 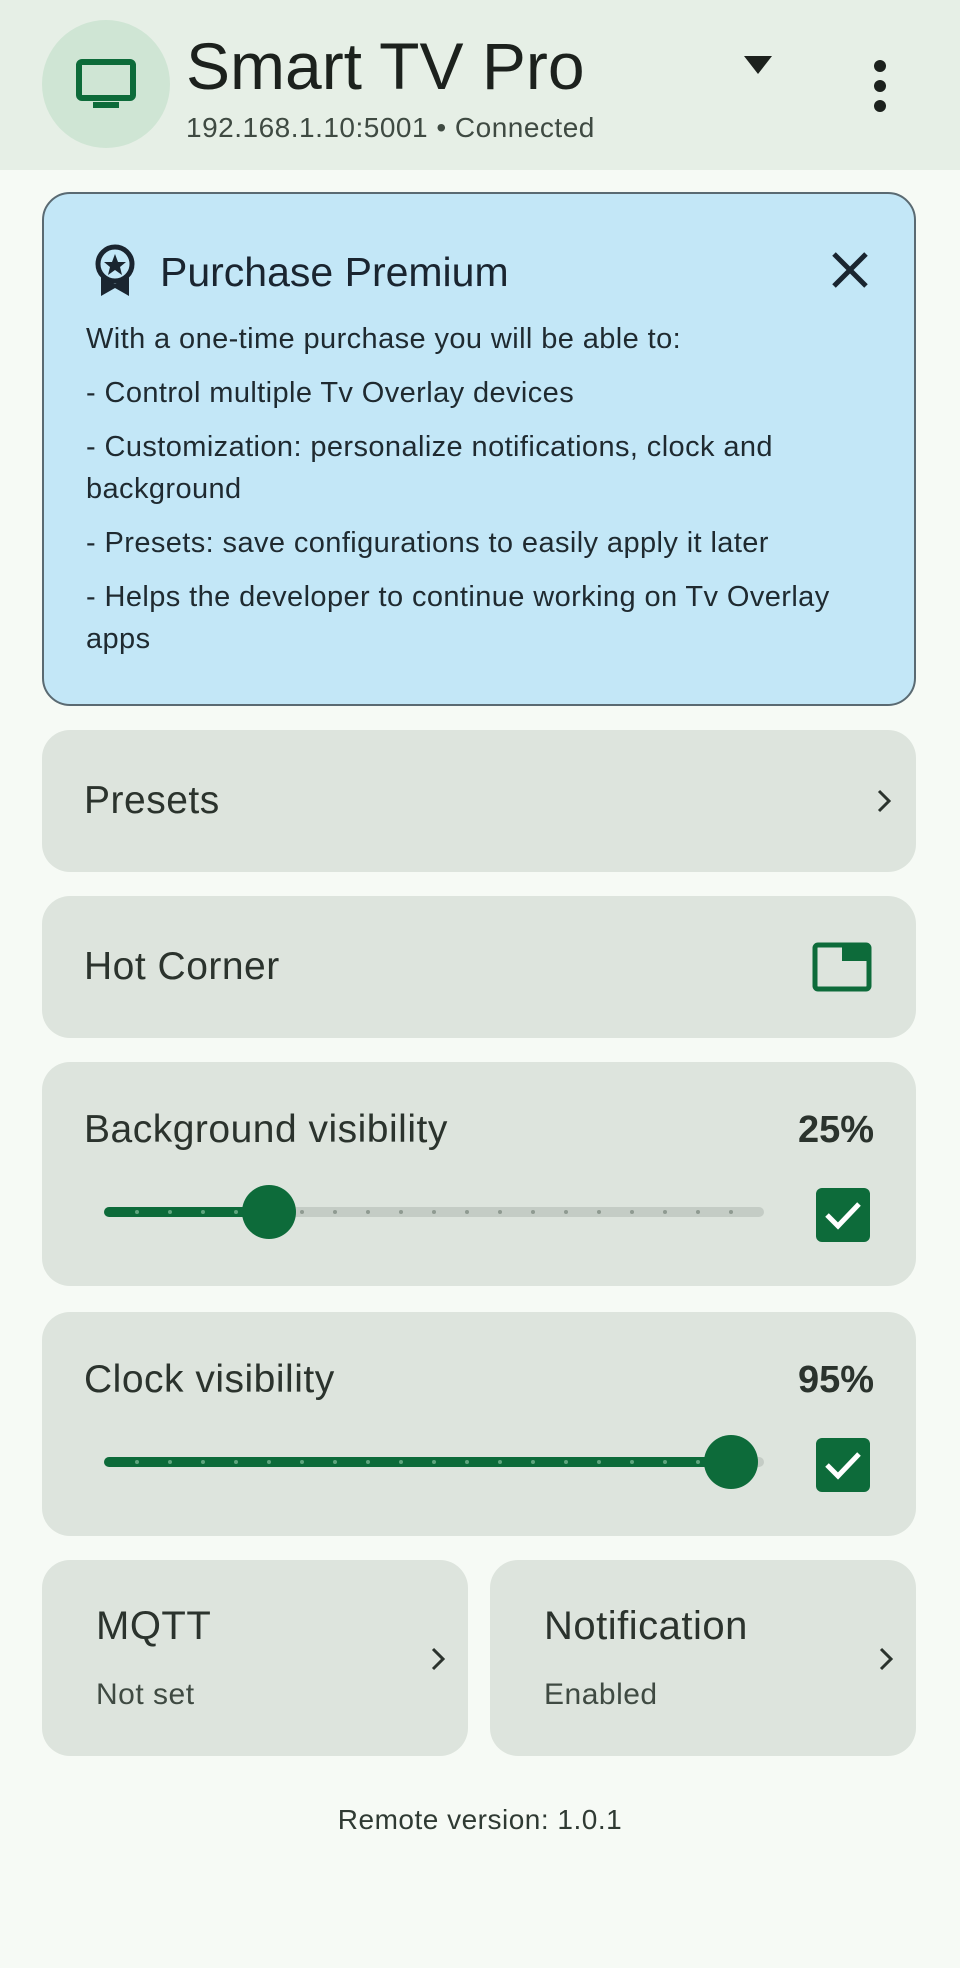 What do you see at coordinates (334, 272) in the screenshot?
I see `premium-title: Purchase Premium` at bounding box center [334, 272].